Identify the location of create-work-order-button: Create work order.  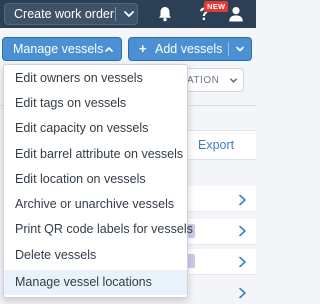
(71, 14).